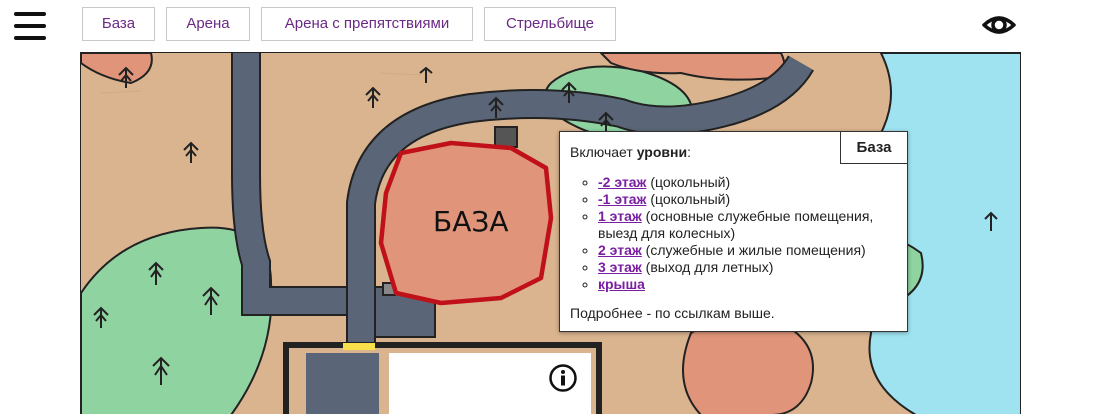  Describe the element at coordinates (672, 313) in the screenshot. I see `popup-footer: Подробнее - по ссылкам выше.` at that location.